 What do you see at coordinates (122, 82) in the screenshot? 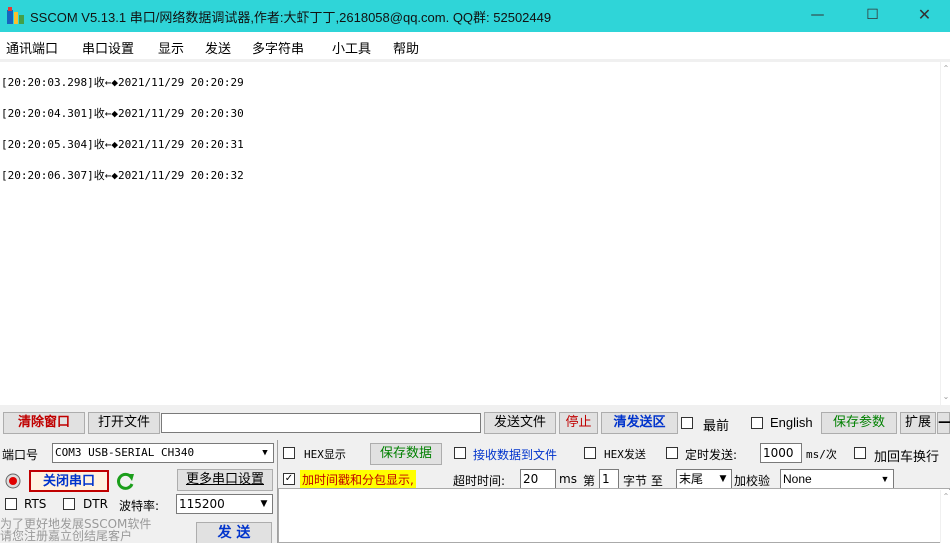
I see `receive-line: [20:20:03.298]收←◆2021/11/29 20:20:29` at bounding box center [122, 82].